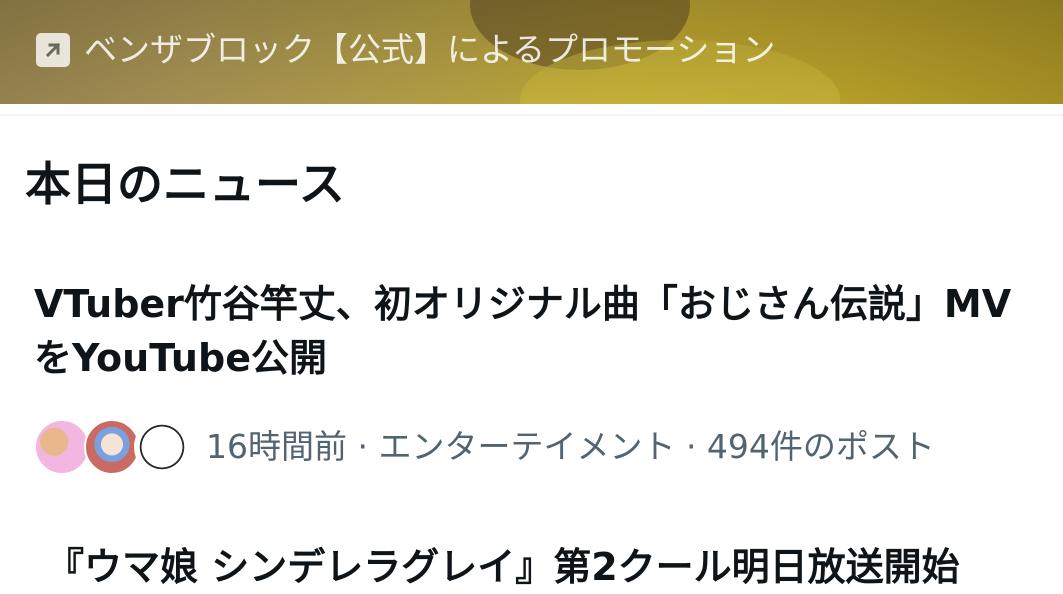 This screenshot has height=594, width=1063. Describe the element at coordinates (570, 446) in the screenshot. I see `news-meta-text: 16時間前 · エンターテイメント · 494件のポスト` at that location.